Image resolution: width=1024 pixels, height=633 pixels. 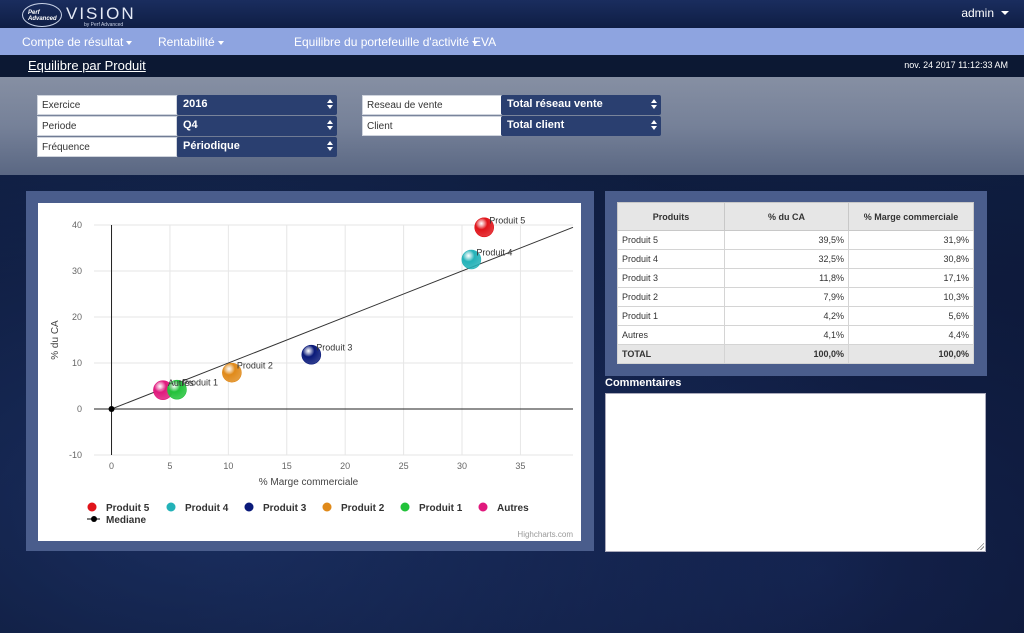 I want to click on cell-marge: 4,4%, so click(x=911, y=335).